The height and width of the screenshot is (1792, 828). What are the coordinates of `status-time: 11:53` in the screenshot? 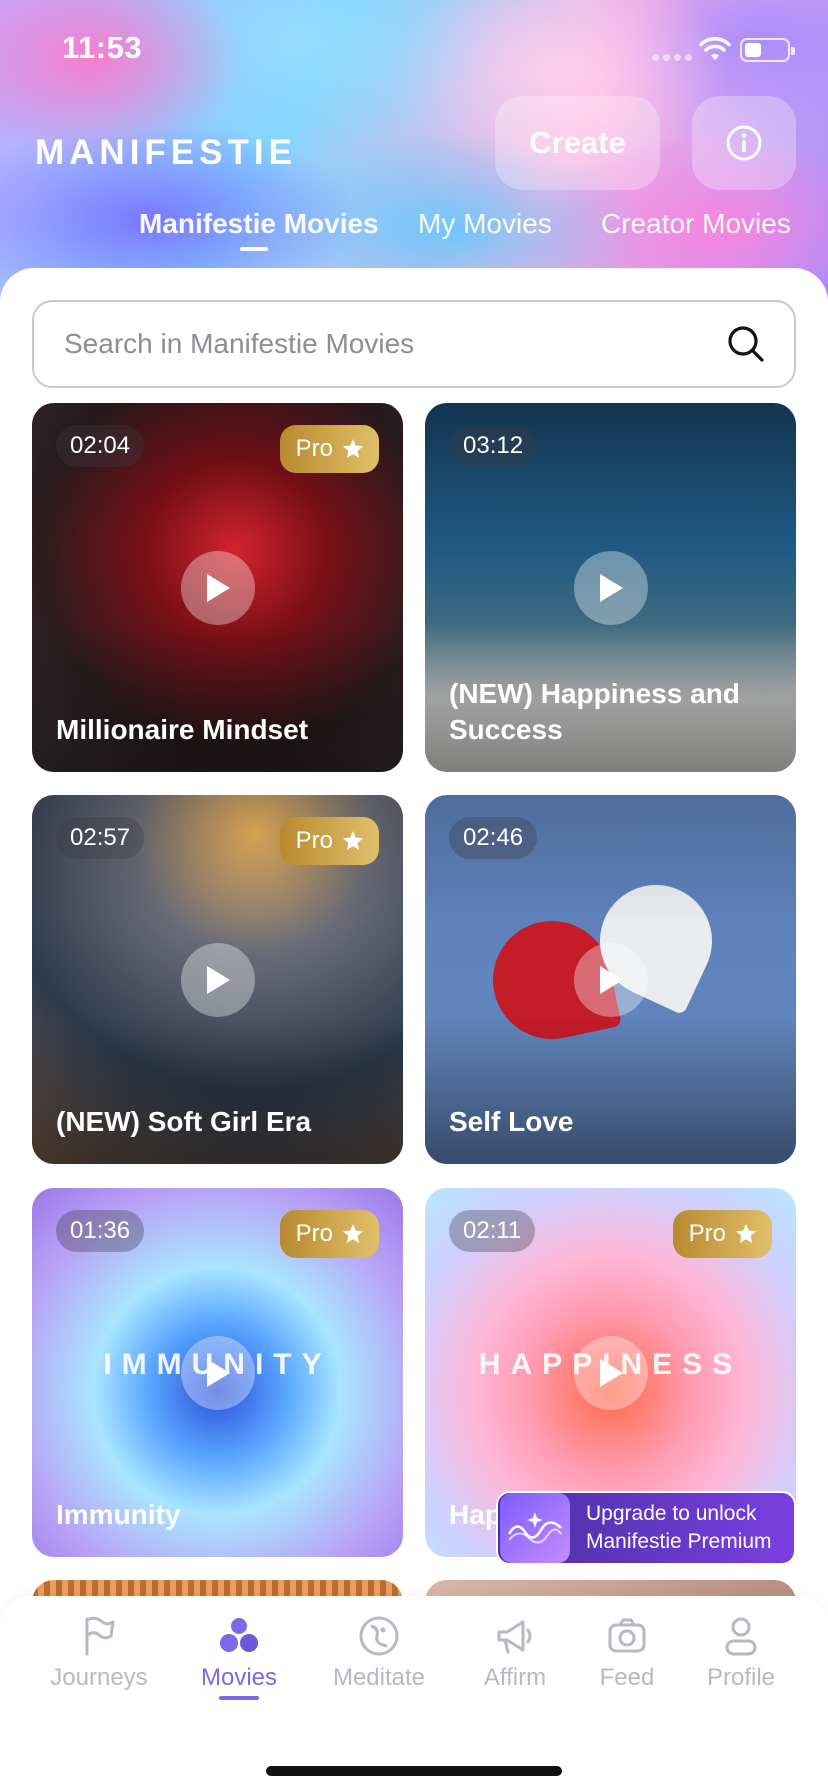 It's located at (102, 47).